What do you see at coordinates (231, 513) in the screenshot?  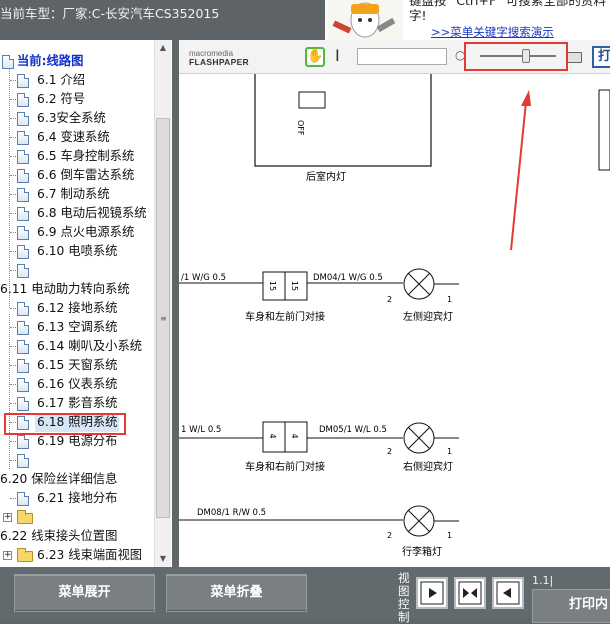 I see `wire-label: DM08/1 R/W 0.5` at bounding box center [231, 513].